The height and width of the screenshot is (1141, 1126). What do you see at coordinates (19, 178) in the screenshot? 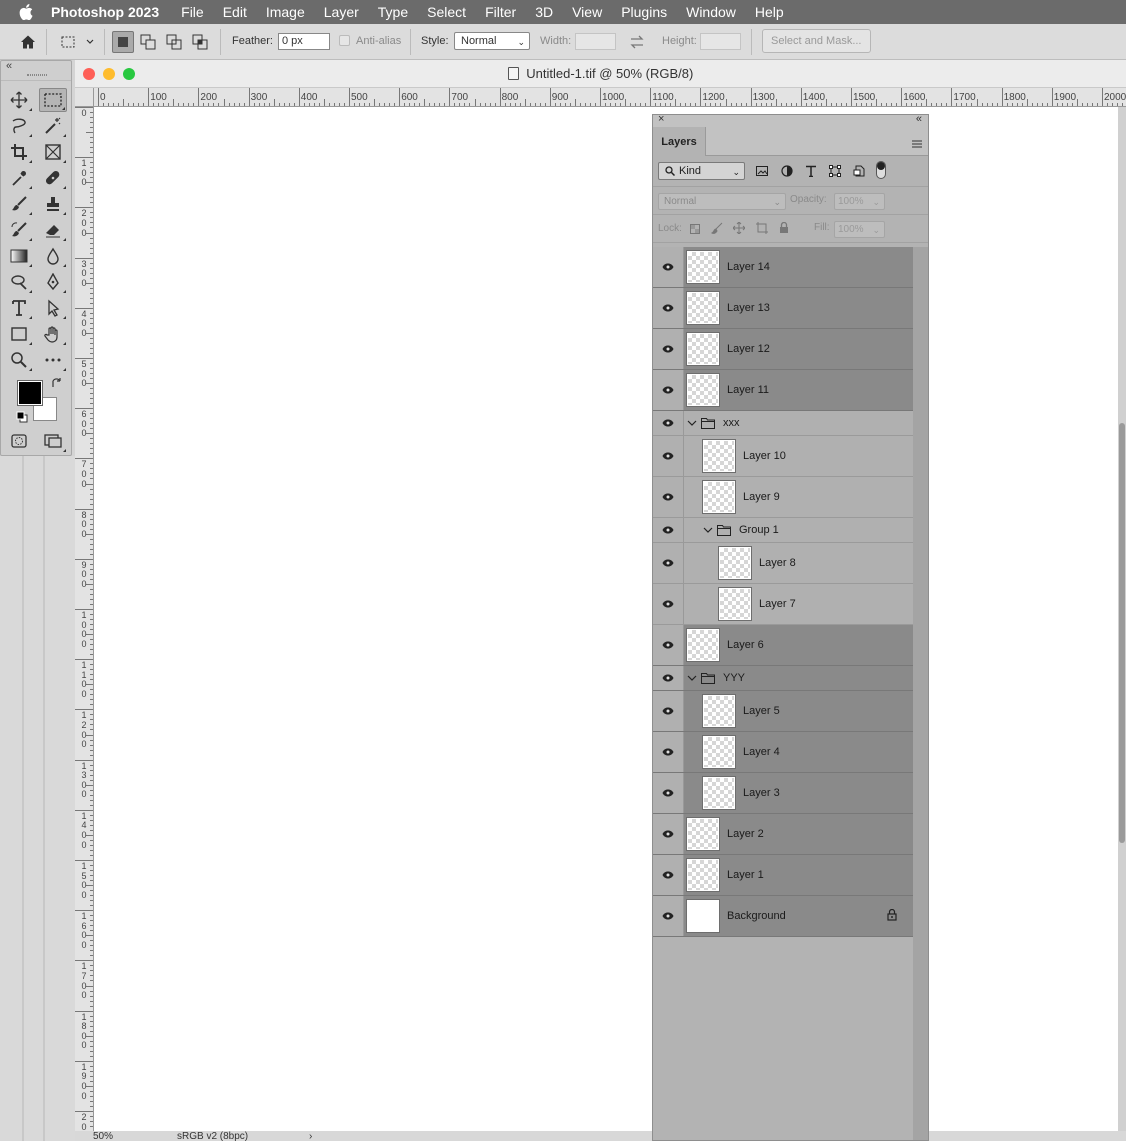
I see `eyedropper-tool-icon` at bounding box center [19, 178].